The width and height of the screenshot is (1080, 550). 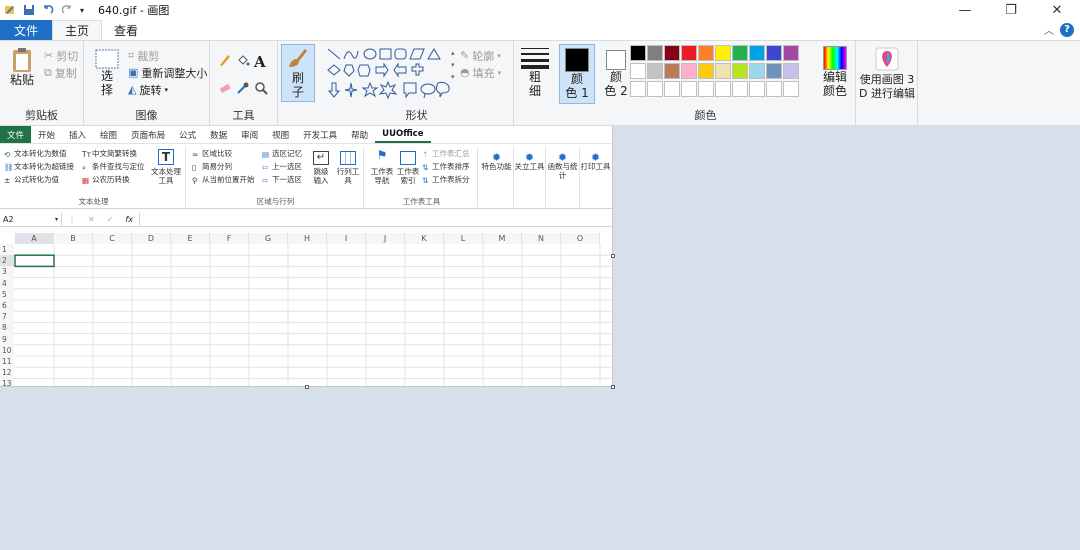 I want to click on excel-text-item-label: 中文简繁转换, so click(x=114, y=153).